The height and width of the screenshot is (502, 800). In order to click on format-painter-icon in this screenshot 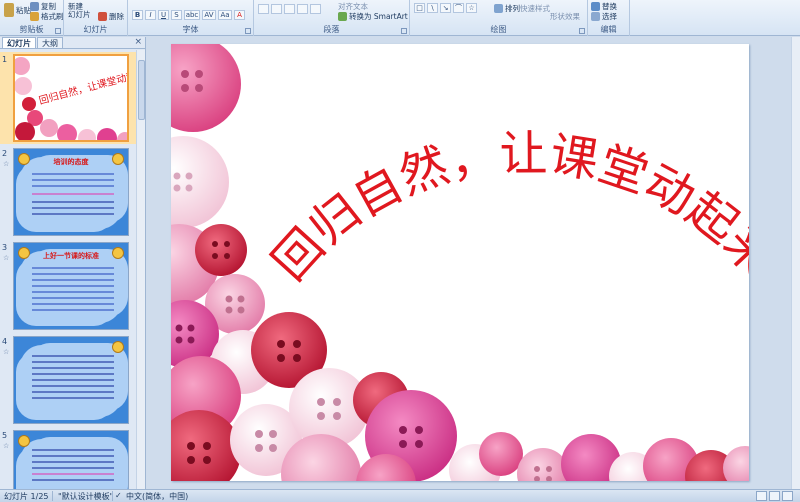, I will do `click(34, 16)`.